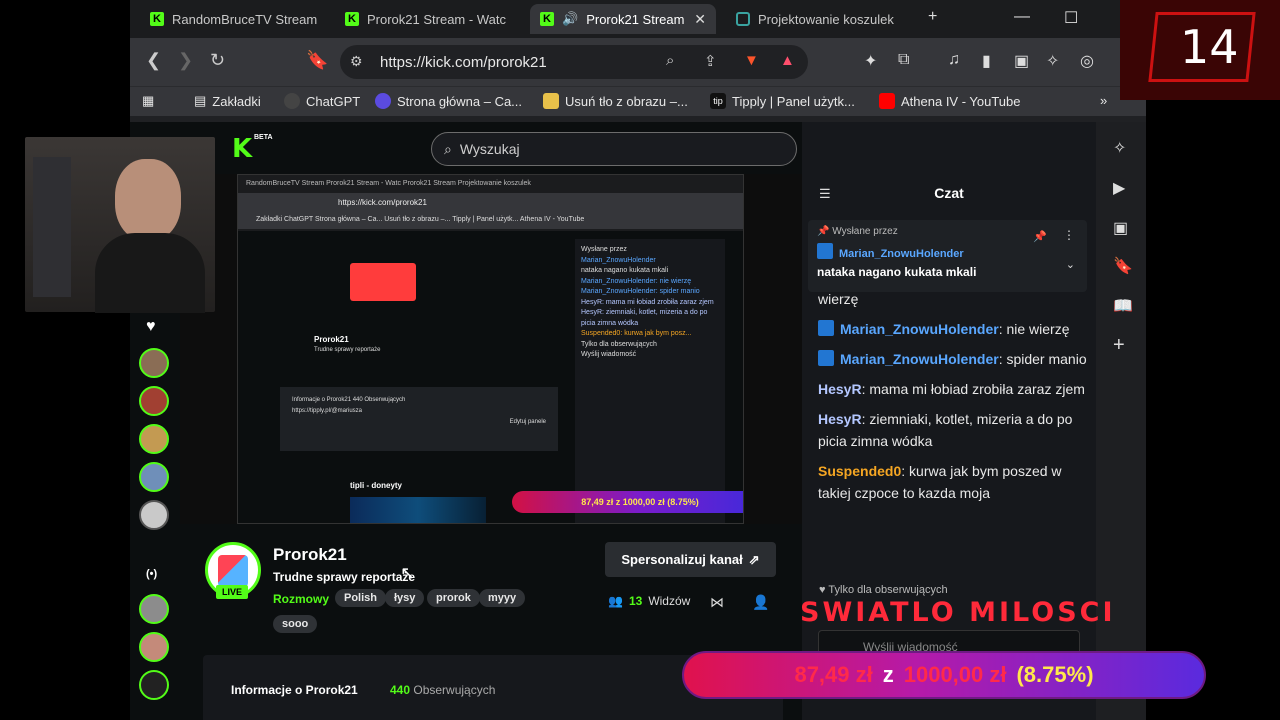 This screenshot has height=720, width=1280. Describe the element at coordinates (1071, 18) in the screenshot. I see `maximize-icon: ☐` at that location.